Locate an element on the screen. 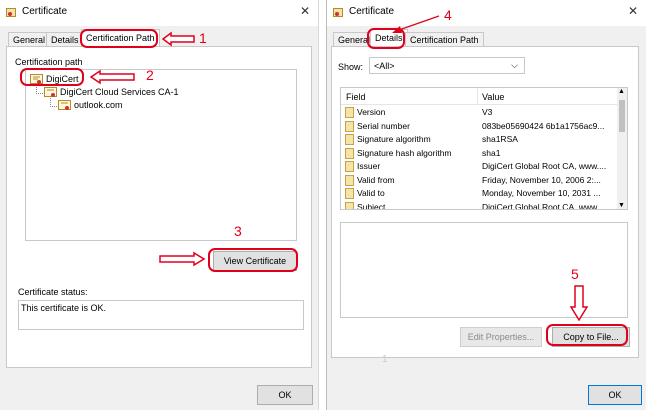 This screenshot has width=646, height=410. arrow-down-icon is located at coordinates (579, 303).